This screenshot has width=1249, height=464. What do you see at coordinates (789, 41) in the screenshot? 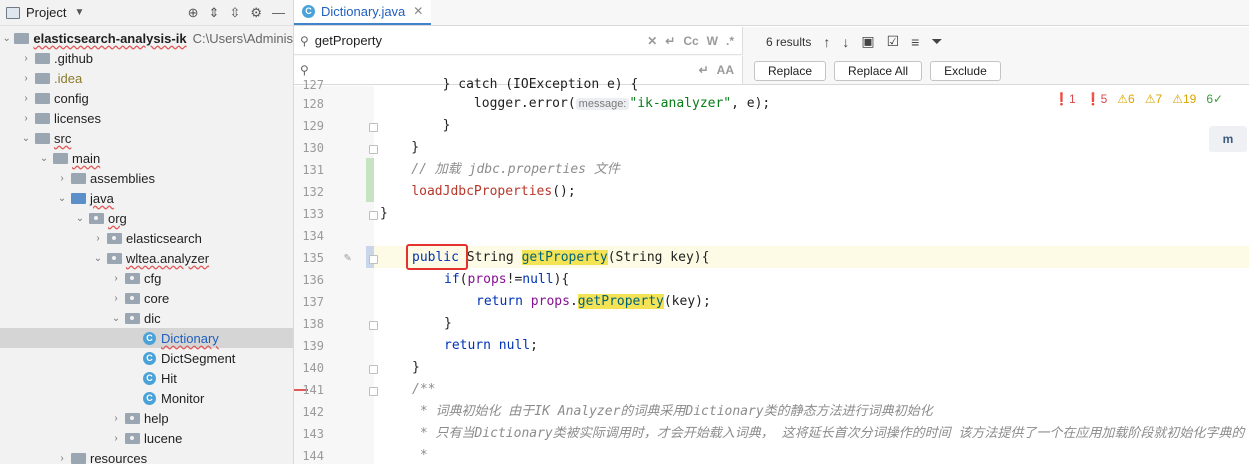
I see `result-count: 6 results` at bounding box center [789, 41].